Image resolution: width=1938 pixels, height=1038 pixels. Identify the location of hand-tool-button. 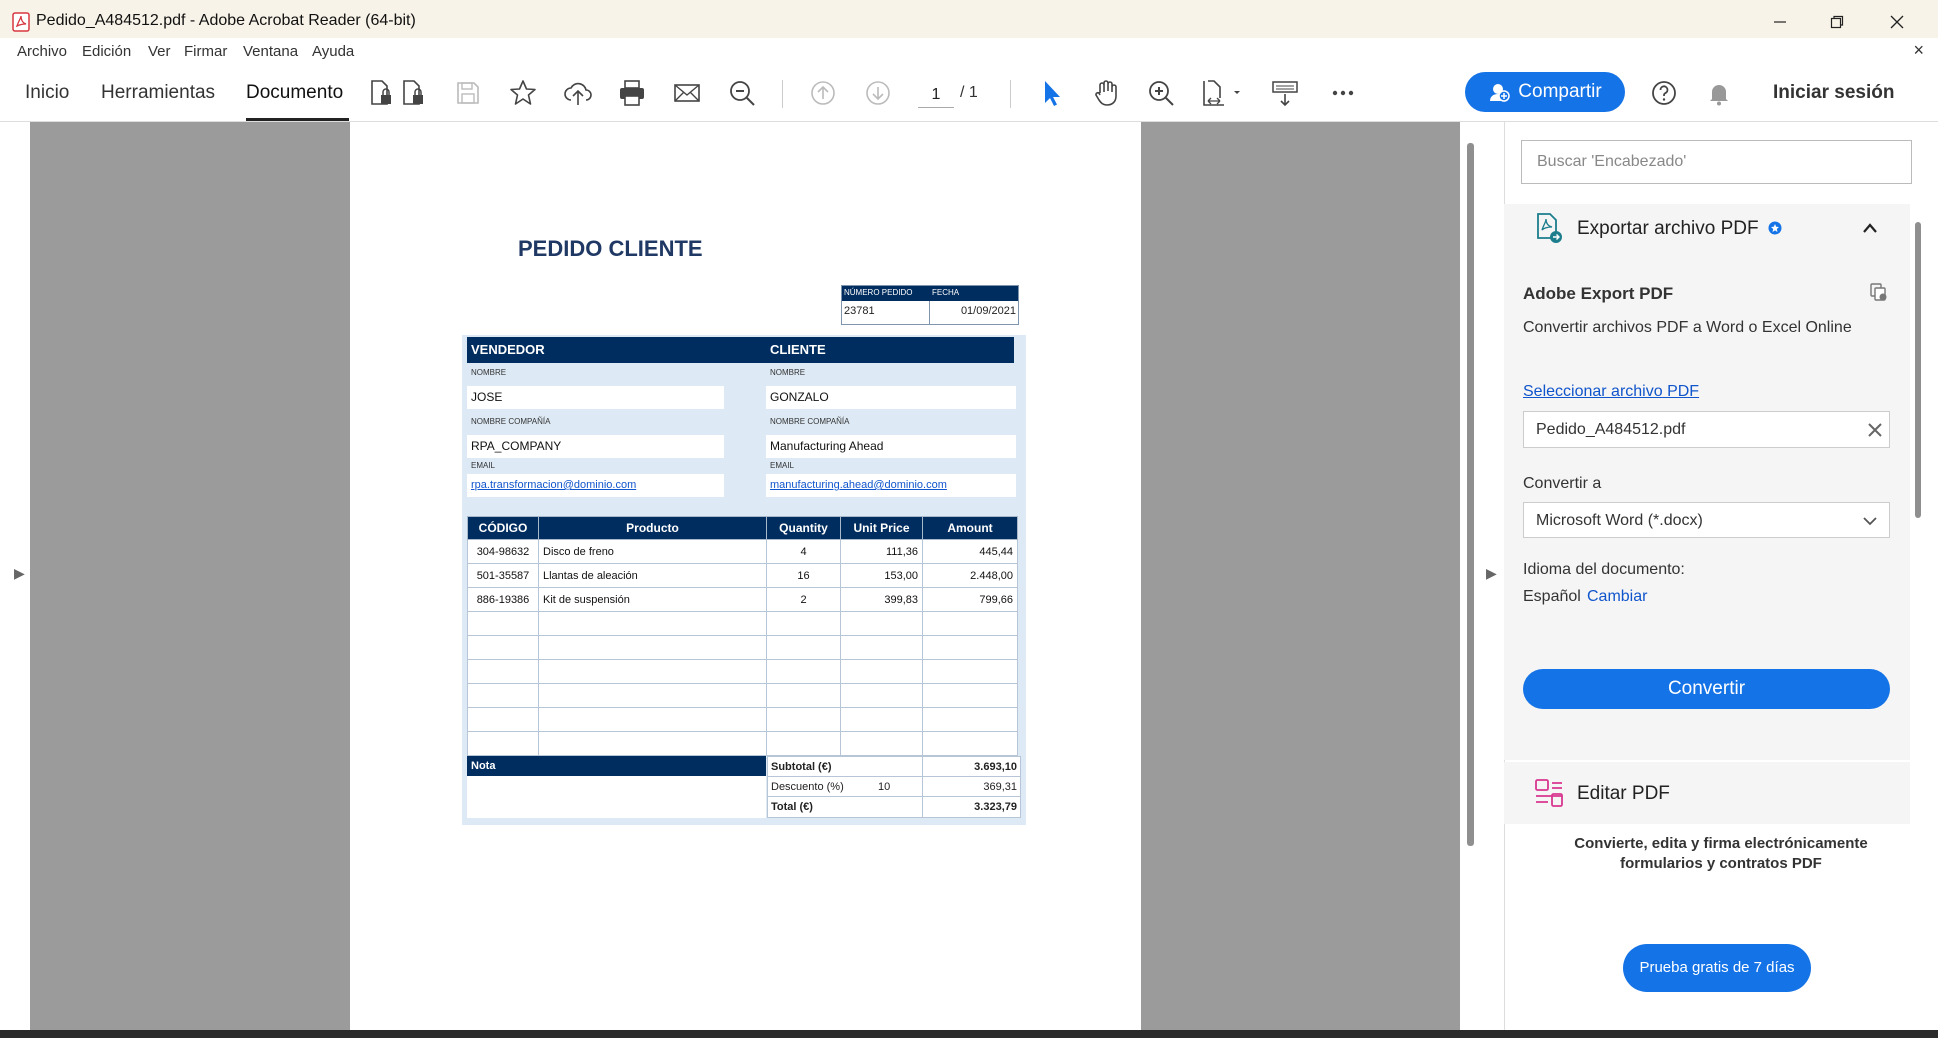
(1106, 93).